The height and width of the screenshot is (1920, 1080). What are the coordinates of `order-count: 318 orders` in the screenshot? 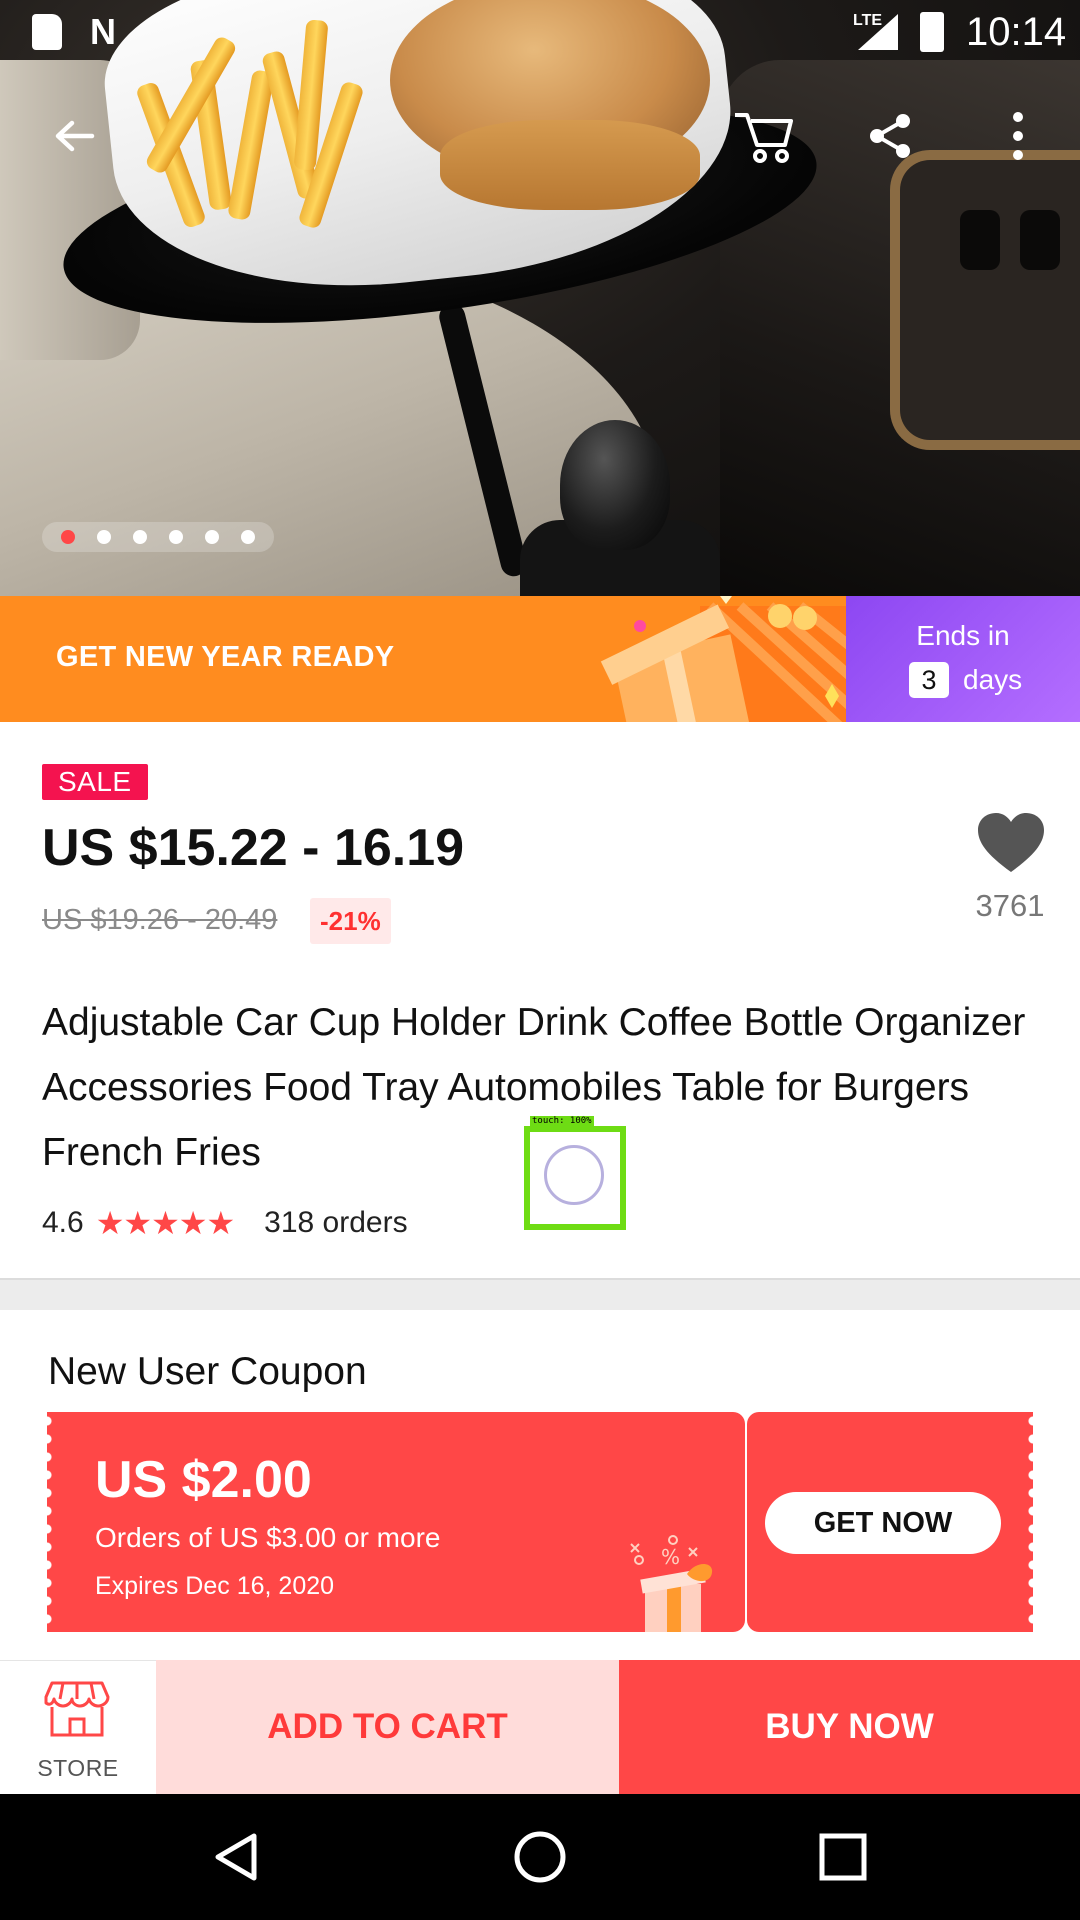 It's located at (336, 1222).